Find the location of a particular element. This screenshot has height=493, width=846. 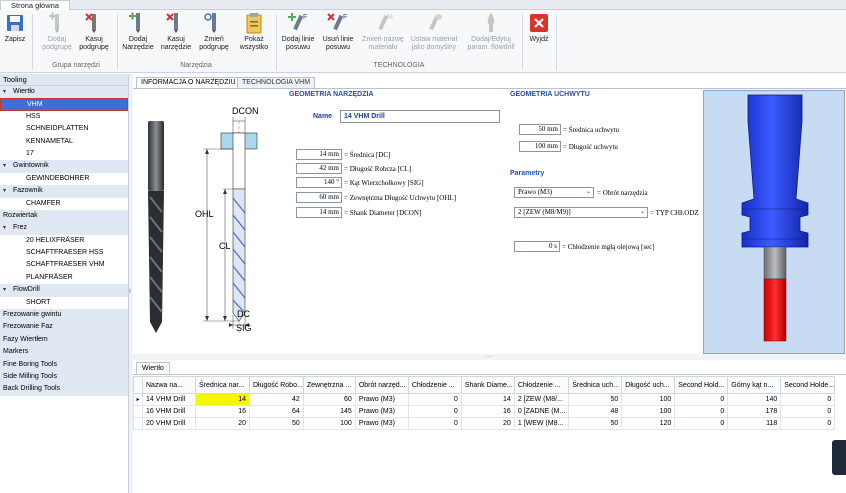

holder-diameter-input: 50 mm is located at coordinates (540, 129).